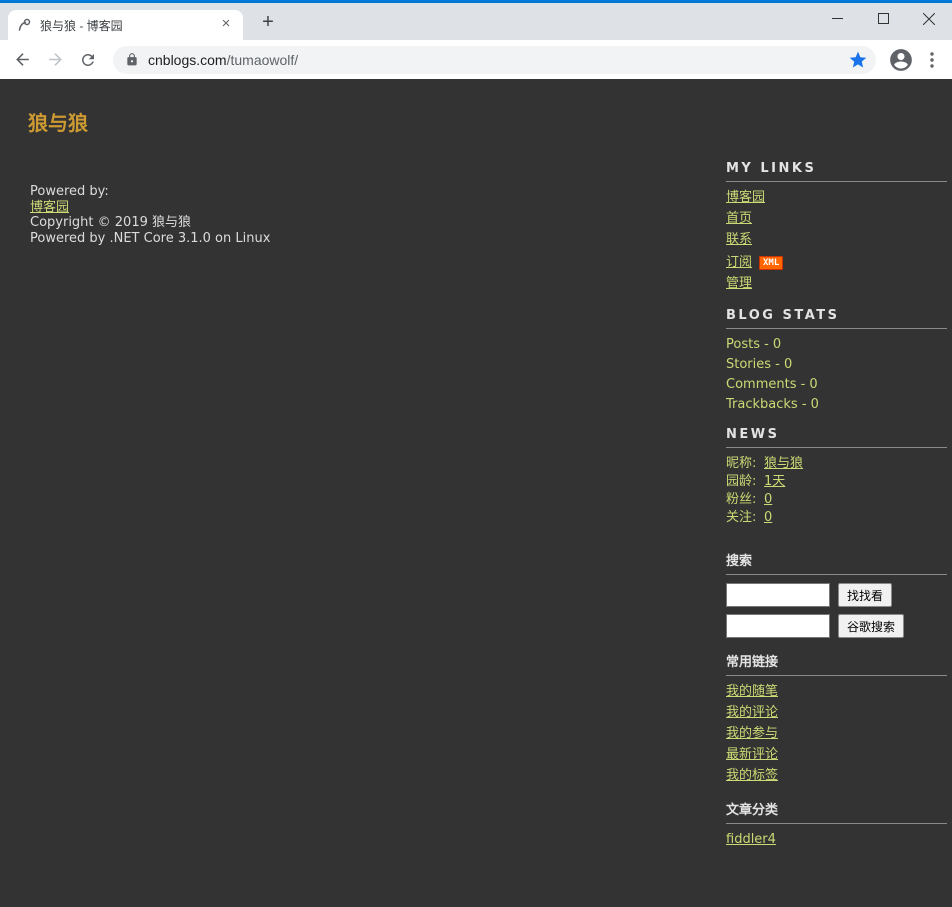  Describe the element at coordinates (772, 404) in the screenshot. I see `stat-trackbacks: Trackbacks - 0` at that location.